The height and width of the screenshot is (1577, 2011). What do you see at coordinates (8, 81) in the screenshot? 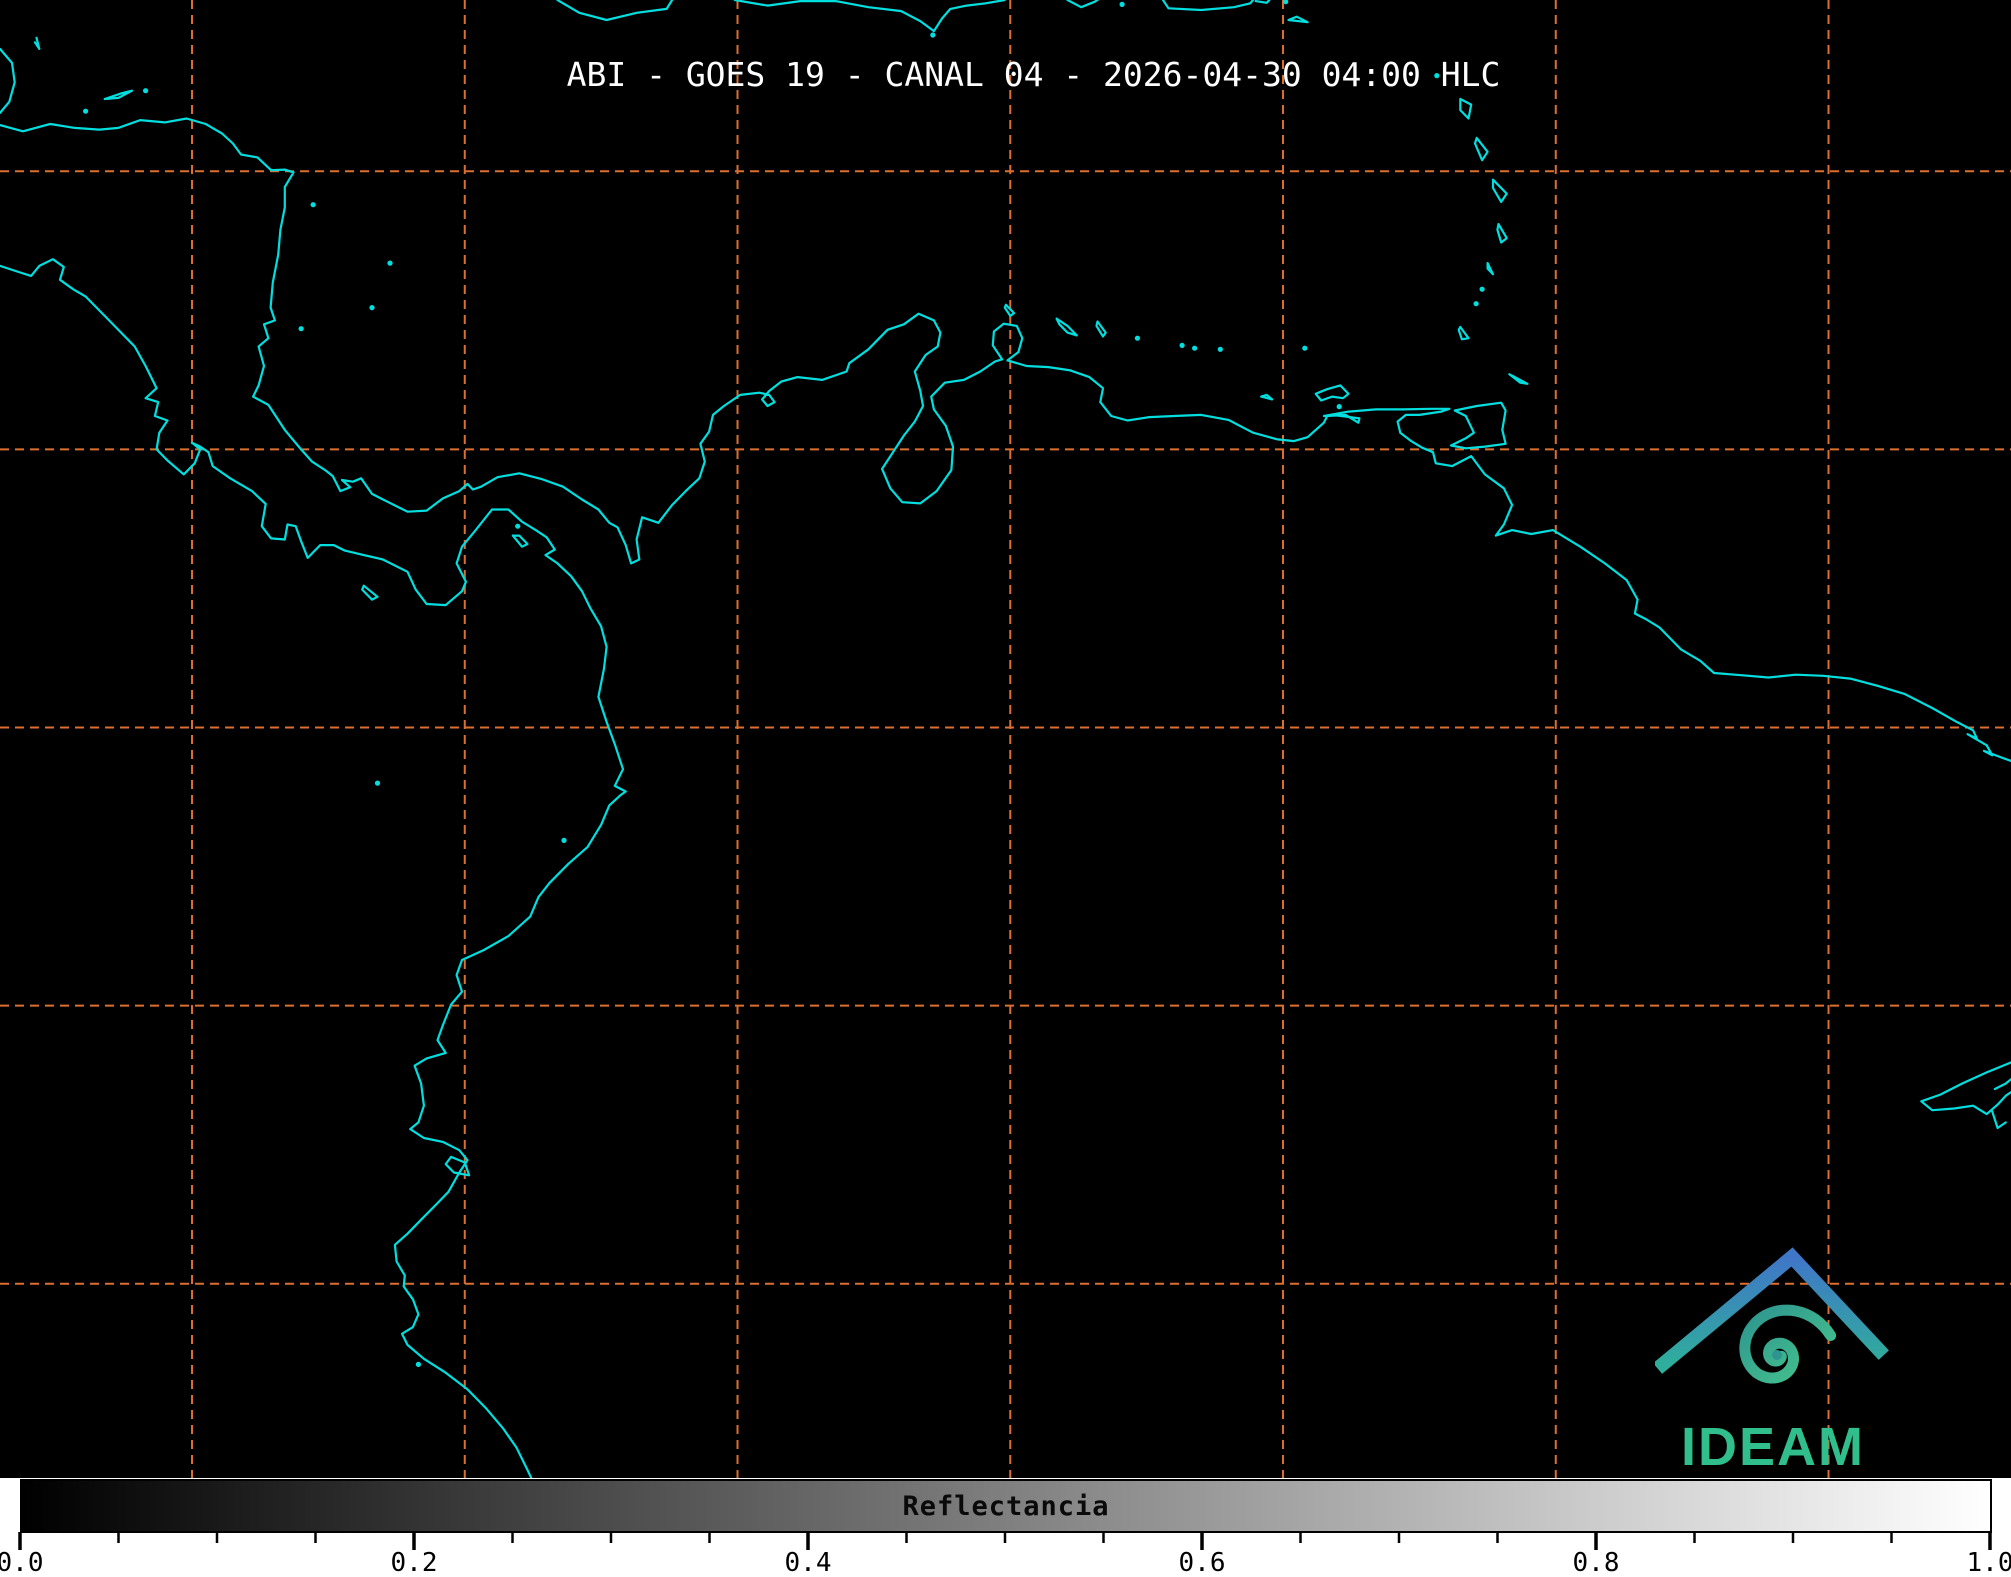
I see `coastline-belize_sliver` at bounding box center [8, 81].